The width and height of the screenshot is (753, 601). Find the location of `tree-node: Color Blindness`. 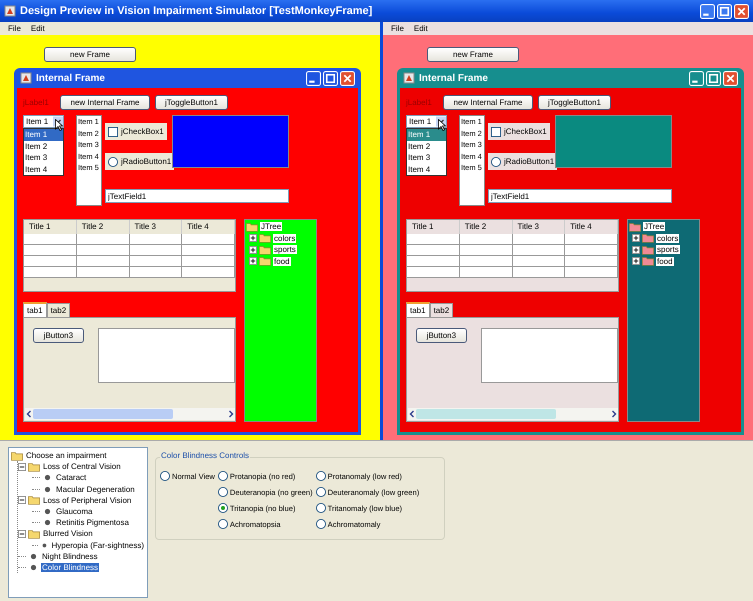

tree-node: Color Blindness is located at coordinates (70, 567).